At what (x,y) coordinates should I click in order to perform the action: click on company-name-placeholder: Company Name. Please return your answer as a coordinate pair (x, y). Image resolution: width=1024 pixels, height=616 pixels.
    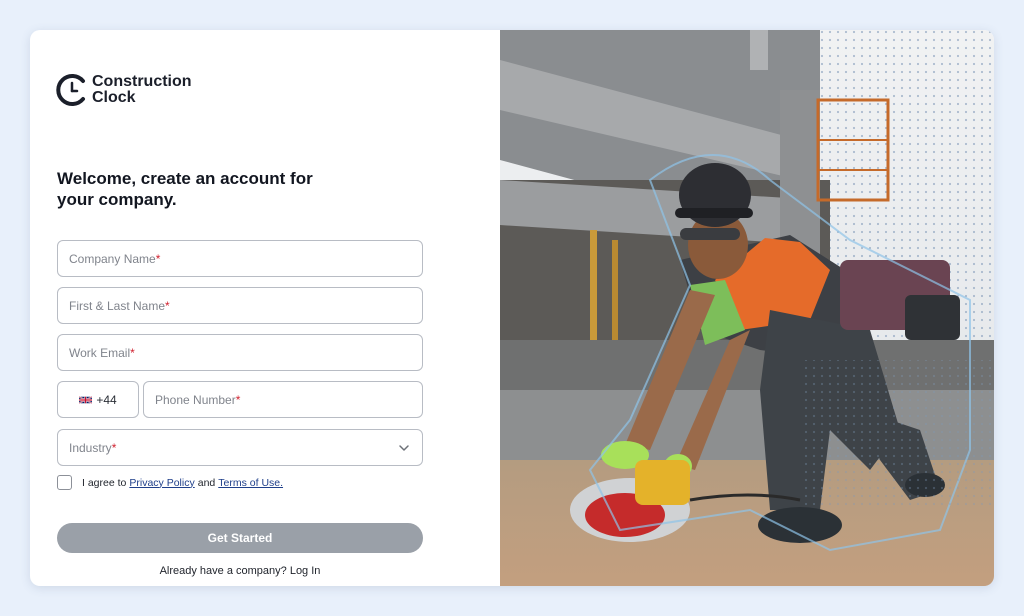
    Looking at the image, I should click on (112, 258).